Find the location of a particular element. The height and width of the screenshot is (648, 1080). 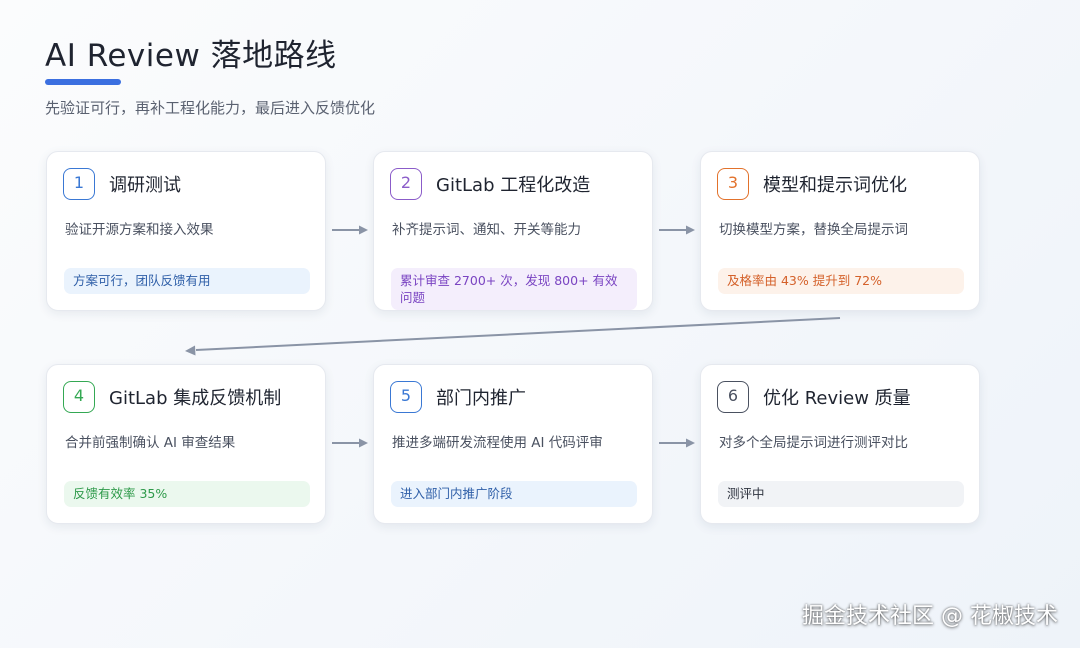

step-title-2: GitLab 工程化改造 is located at coordinates (513, 185).